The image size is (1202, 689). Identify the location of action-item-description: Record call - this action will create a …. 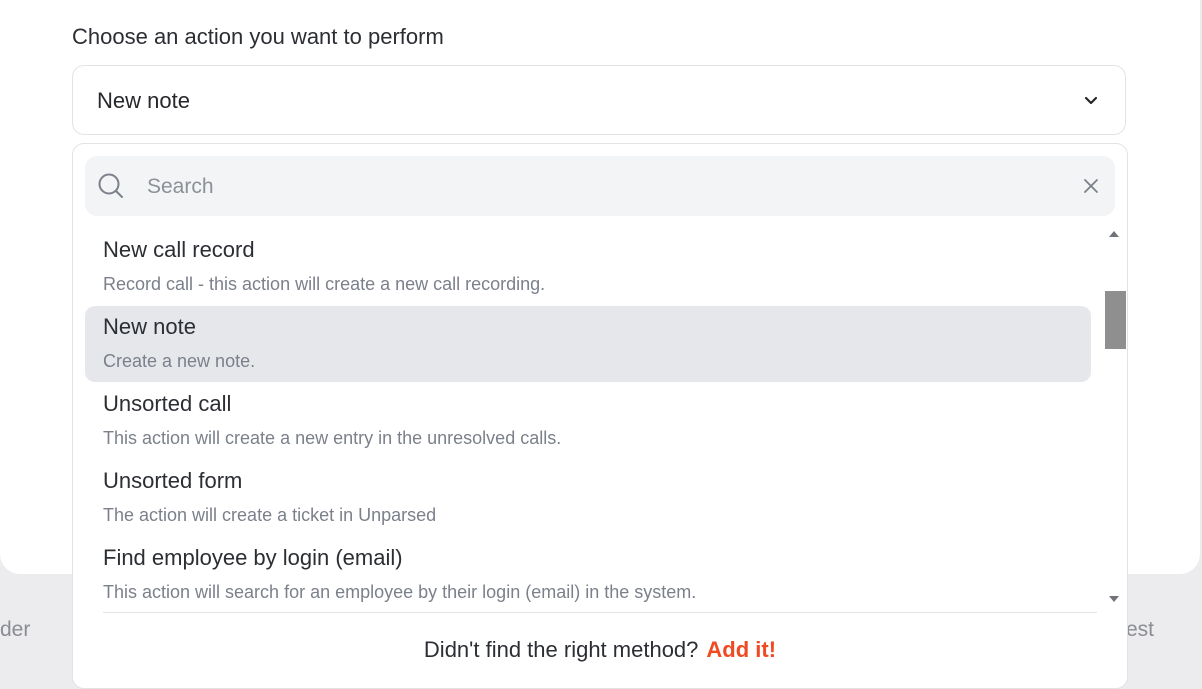
(324, 284).